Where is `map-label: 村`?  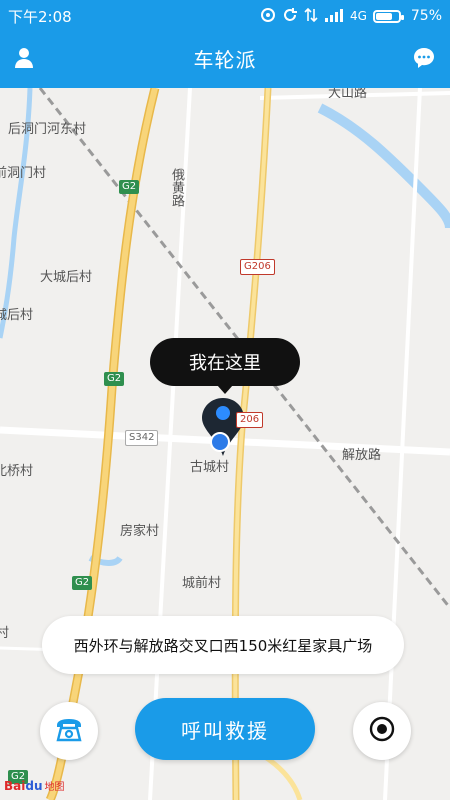
map-label: 村 is located at coordinates (5, 633).